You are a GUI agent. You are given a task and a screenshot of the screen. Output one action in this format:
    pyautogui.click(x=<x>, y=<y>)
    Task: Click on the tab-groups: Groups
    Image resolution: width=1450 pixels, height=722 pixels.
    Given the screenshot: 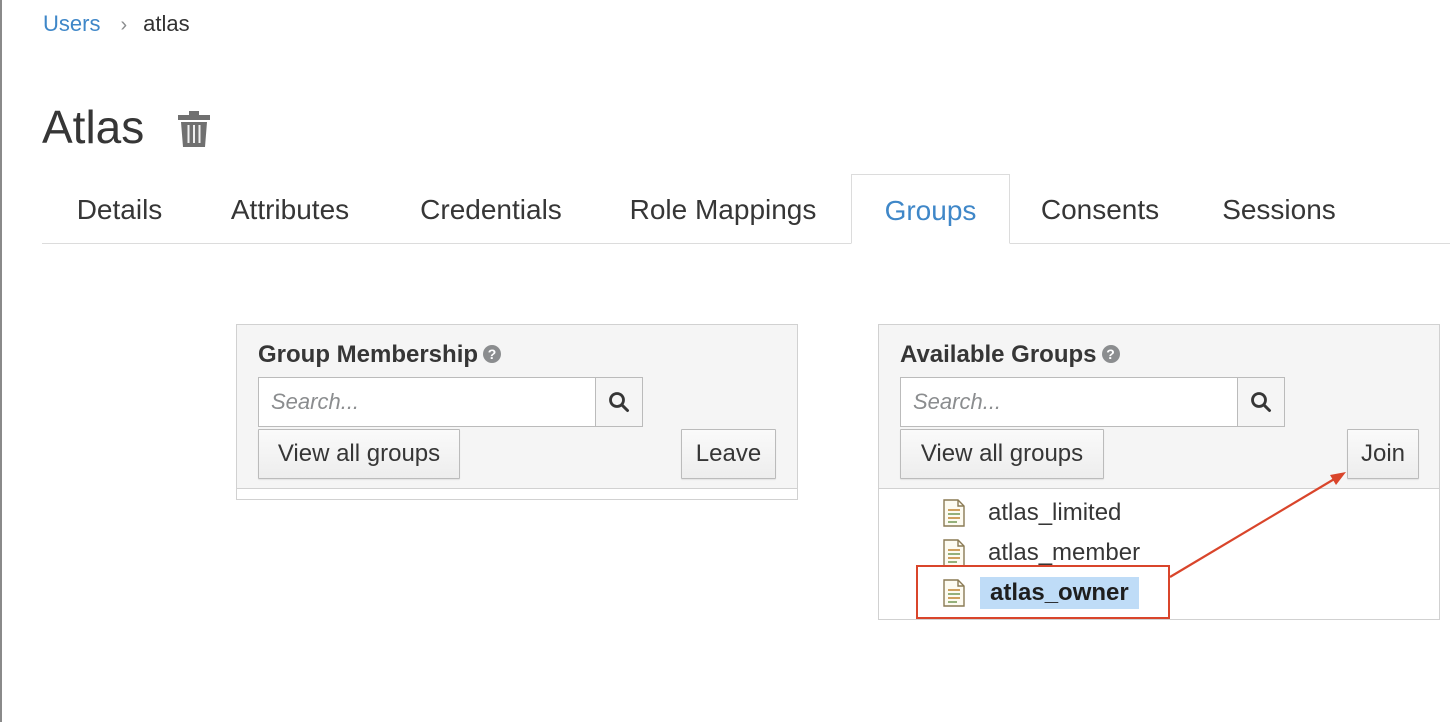 What is the action you would take?
    pyautogui.click(x=930, y=209)
    